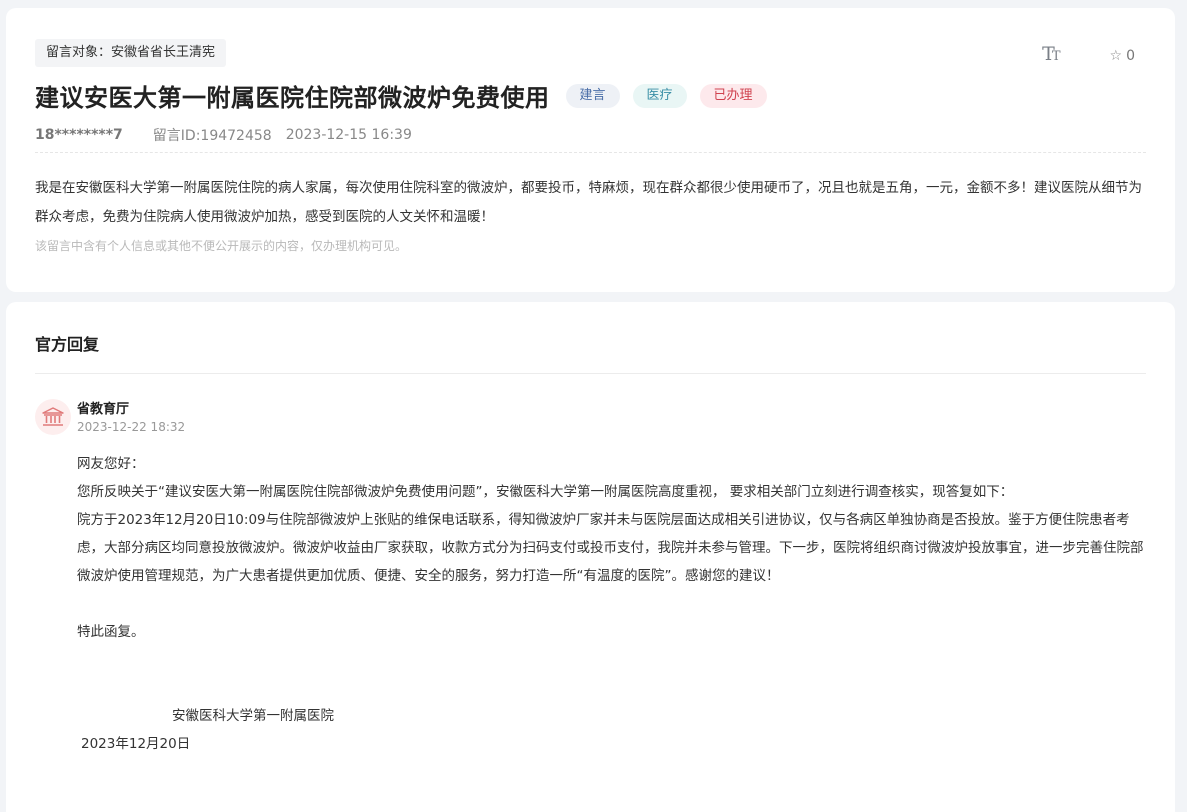  What do you see at coordinates (79, 135) in the screenshot?
I see `message-author: 18********7` at bounding box center [79, 135].